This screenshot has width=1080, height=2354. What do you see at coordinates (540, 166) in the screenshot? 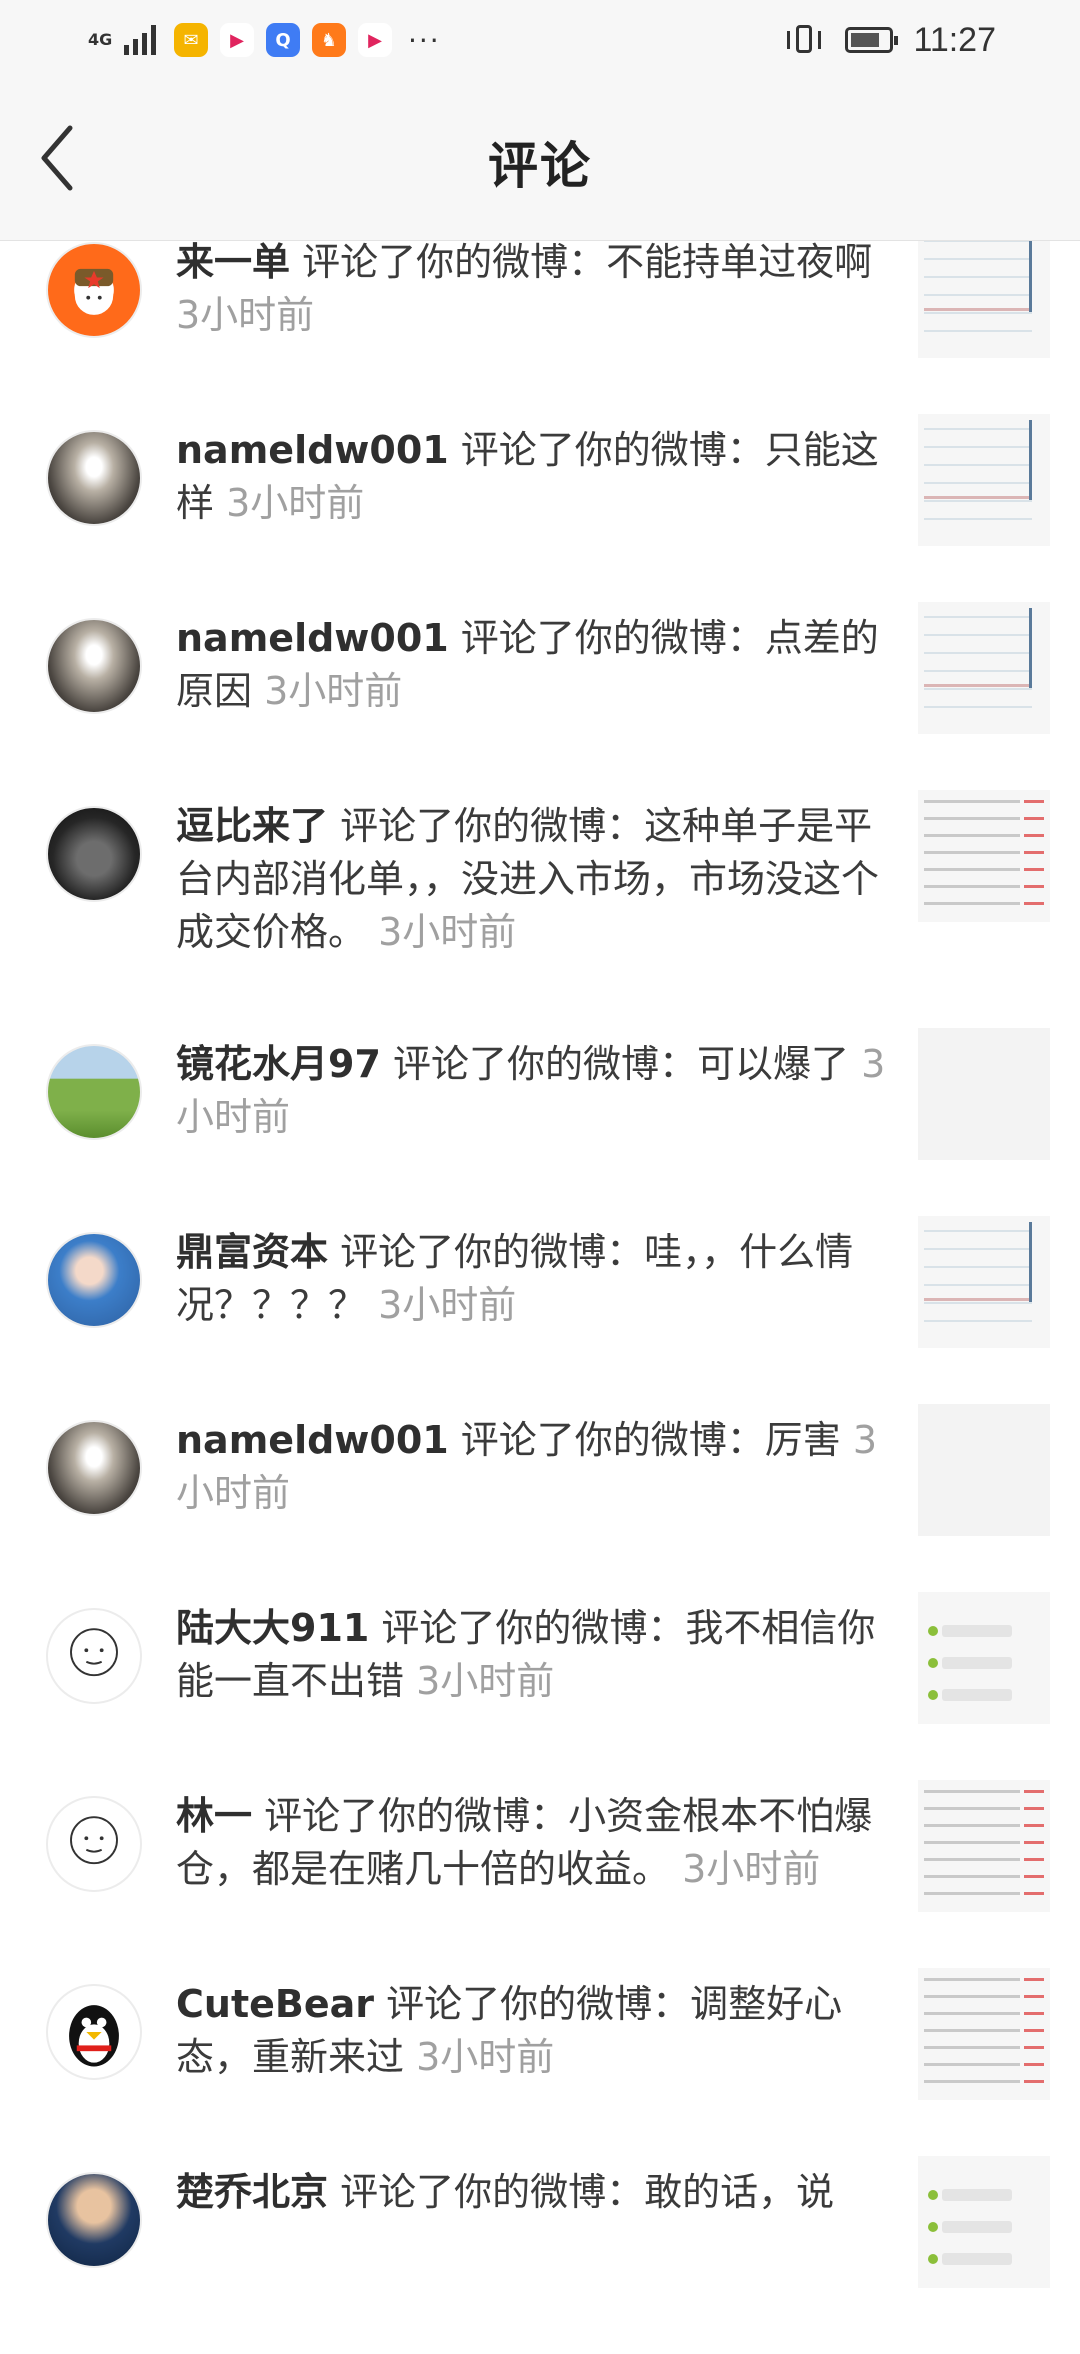
I see `page-title: 评论` at bounding box center [540, 166].